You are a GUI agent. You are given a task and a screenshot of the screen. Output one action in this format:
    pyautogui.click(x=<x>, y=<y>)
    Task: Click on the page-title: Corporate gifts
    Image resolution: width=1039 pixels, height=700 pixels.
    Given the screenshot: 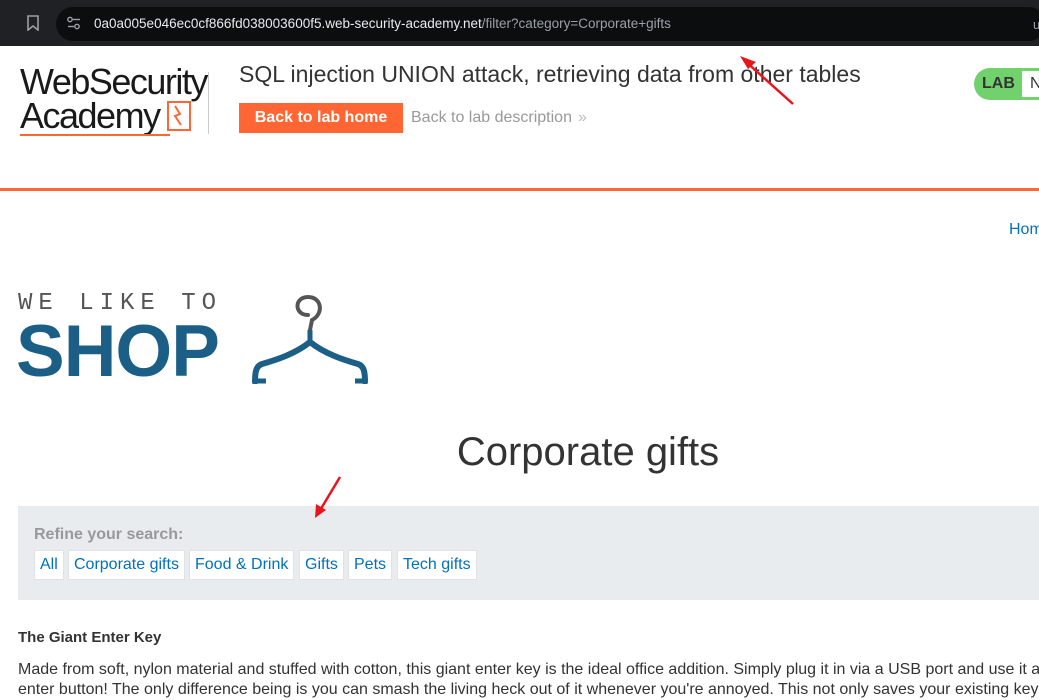 What is the action you would take?
    pyautogui.click(x=588, y=452)
    